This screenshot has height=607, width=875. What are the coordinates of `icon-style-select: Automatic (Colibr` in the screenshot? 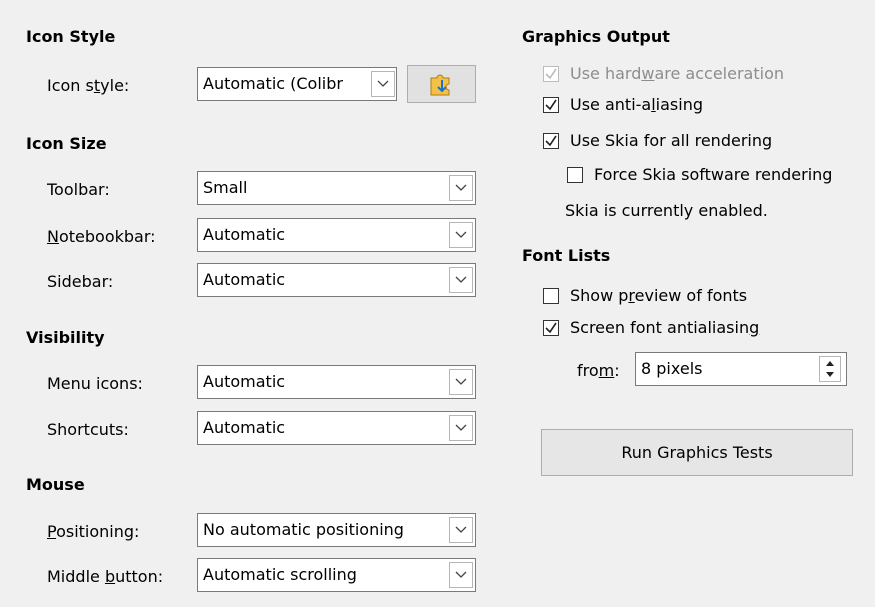 It's located at (297, 84).